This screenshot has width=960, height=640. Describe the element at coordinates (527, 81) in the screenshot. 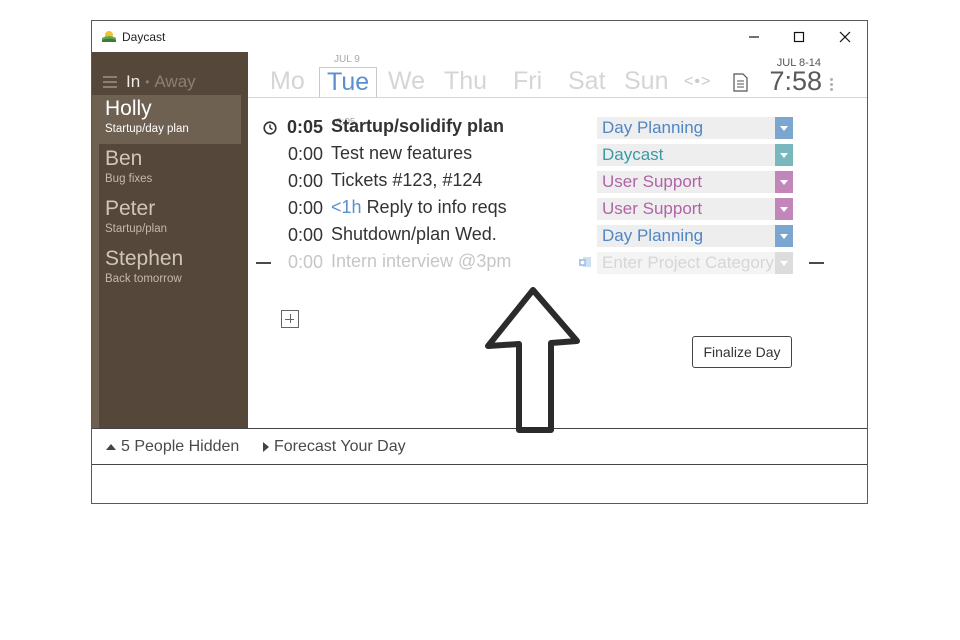

I see `tab-fri: Fri` at that location.